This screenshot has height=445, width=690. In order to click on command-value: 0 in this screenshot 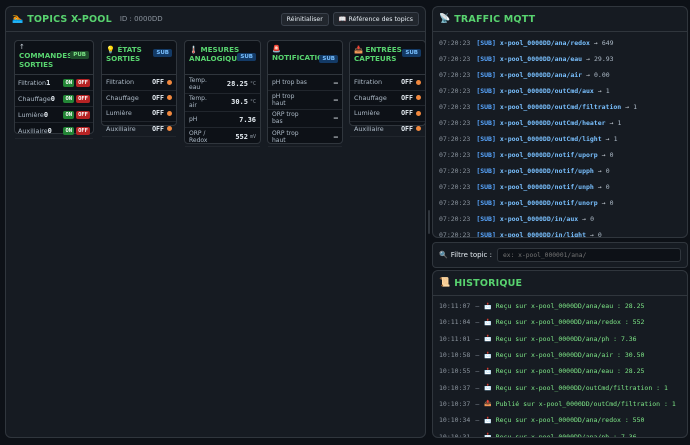, I will do `click(53, 98)`.